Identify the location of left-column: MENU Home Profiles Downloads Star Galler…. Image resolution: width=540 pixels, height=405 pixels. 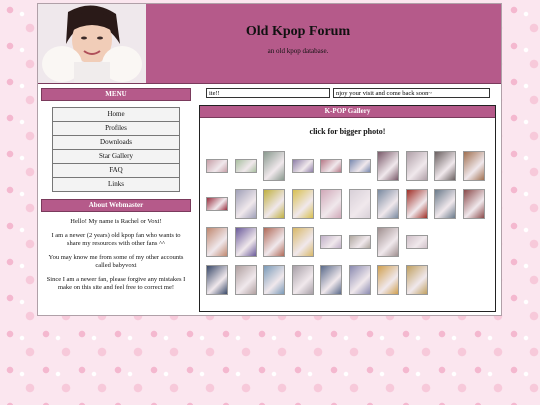
(116, 190).